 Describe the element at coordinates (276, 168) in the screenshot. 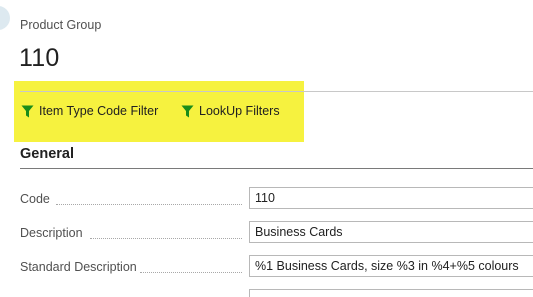

I see `fasttab-divider` at that location.